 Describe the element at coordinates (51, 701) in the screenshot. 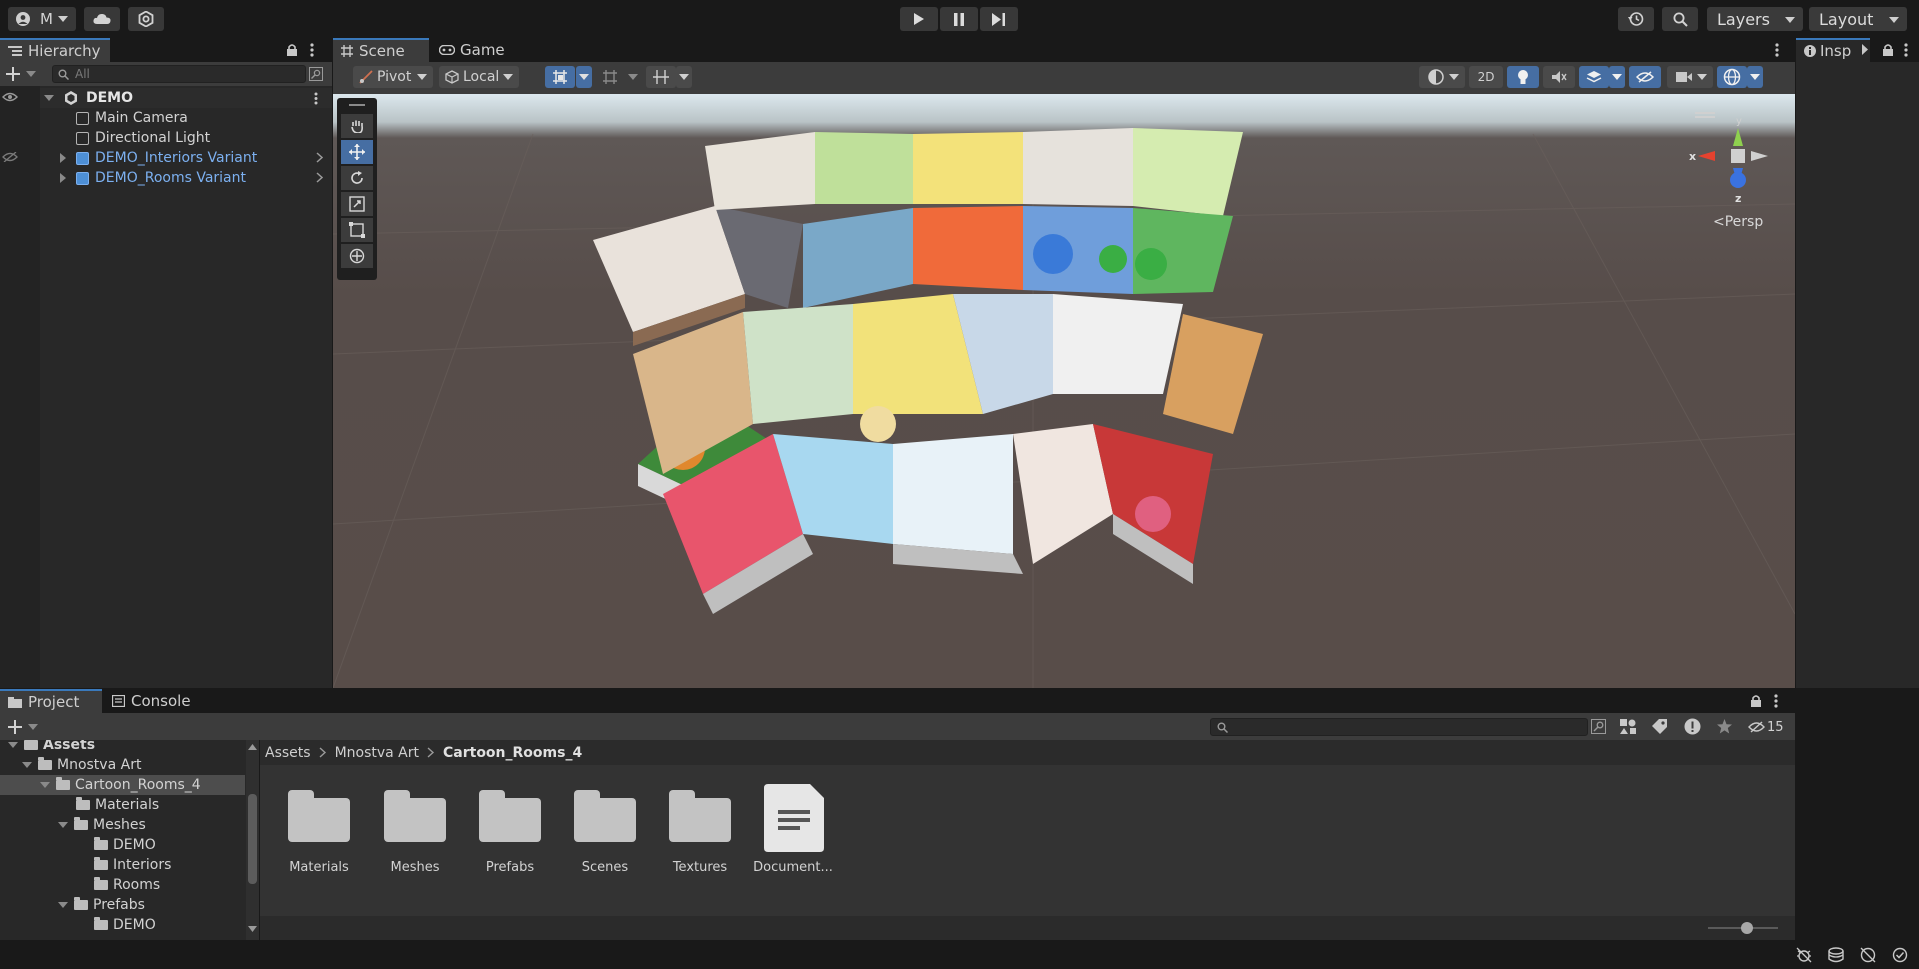

I see `tab-project: Project` at that location.